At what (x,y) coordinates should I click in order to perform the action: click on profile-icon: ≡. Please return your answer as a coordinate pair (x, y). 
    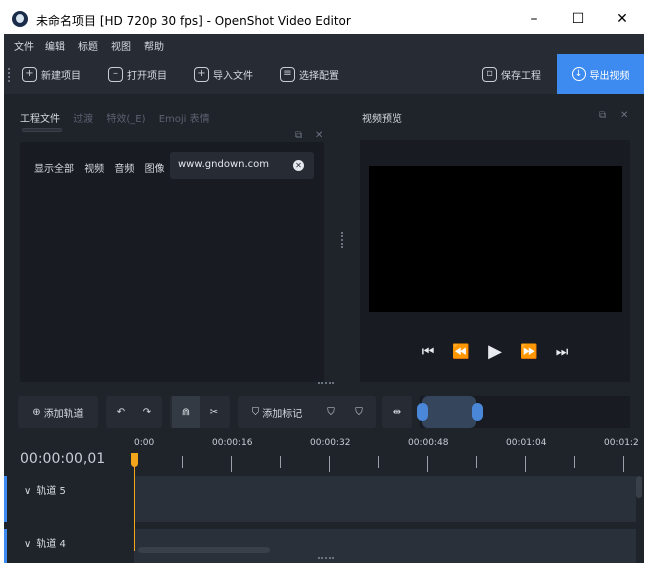
    Looking at the image, I should click on (287, 74).